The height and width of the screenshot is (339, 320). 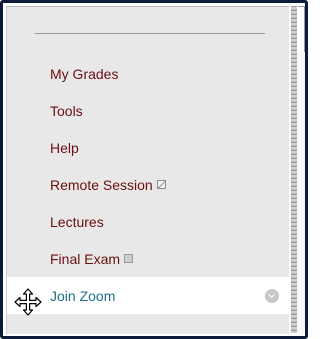 I want to click on menu-item-label: Remote Session, so click(x=101, y=184).